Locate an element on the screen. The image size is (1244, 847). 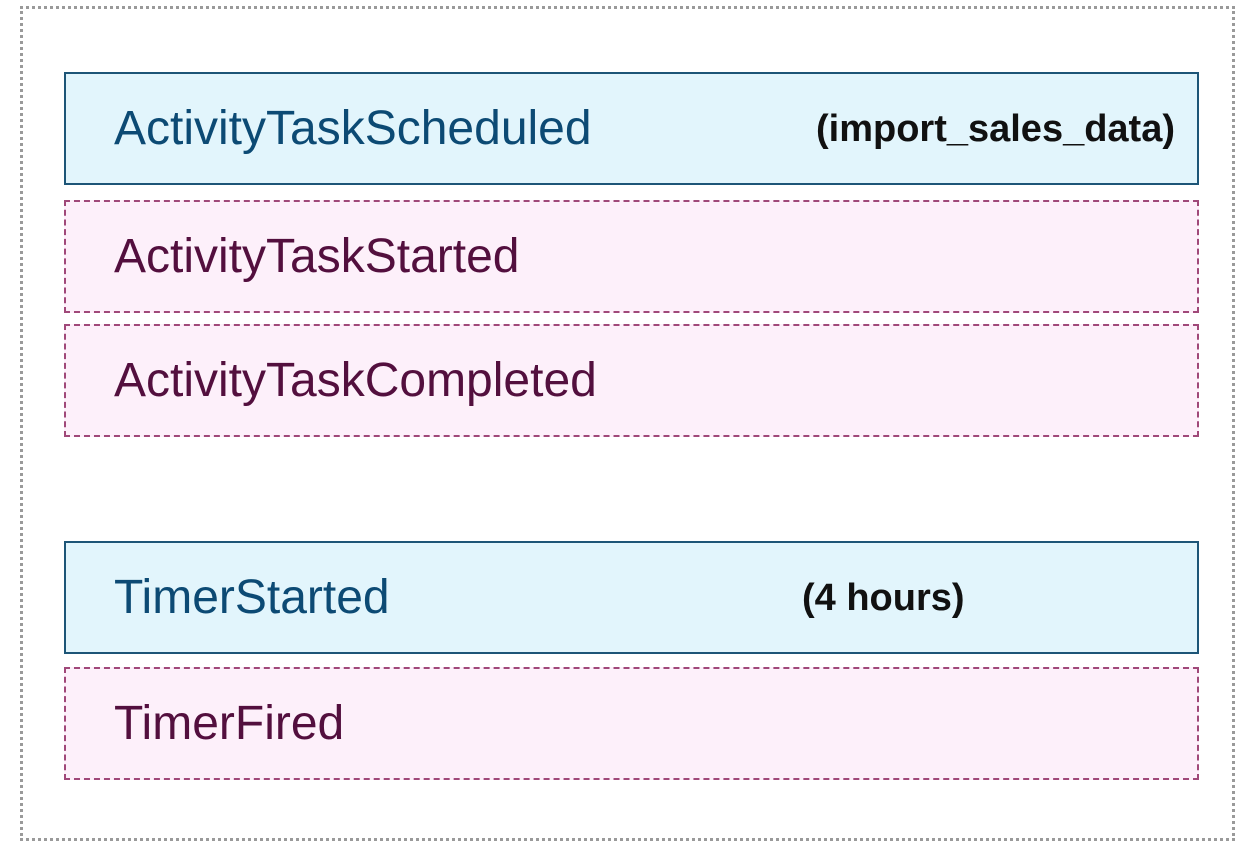
timer-started-row: TimerStarted (4 hours) is located at coordinates (631, 597).